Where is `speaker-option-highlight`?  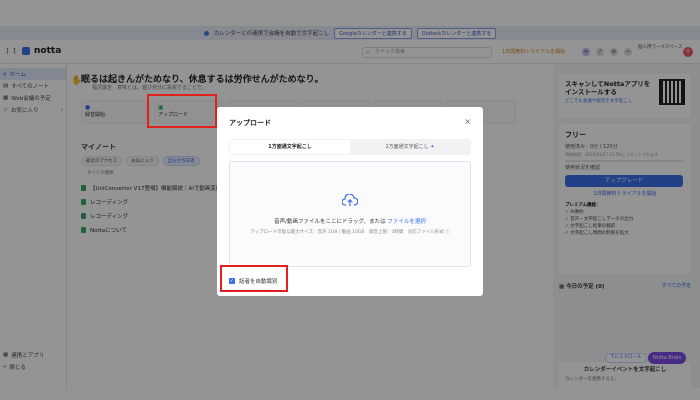 speaker-option-highlight is located at coordinates (254, 278).